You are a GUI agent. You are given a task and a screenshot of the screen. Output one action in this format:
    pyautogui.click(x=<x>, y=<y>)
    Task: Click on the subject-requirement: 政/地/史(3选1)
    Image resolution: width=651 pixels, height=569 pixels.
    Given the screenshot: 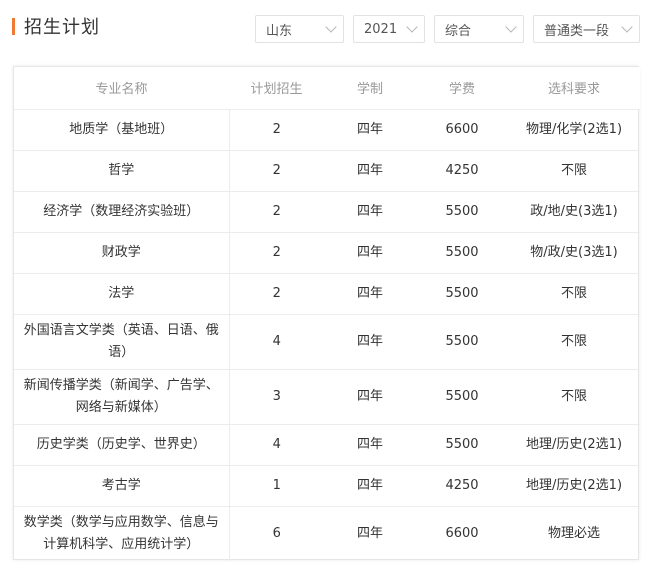 What is the action you would take?
    pyautogui.click(x=574, y=212)
    